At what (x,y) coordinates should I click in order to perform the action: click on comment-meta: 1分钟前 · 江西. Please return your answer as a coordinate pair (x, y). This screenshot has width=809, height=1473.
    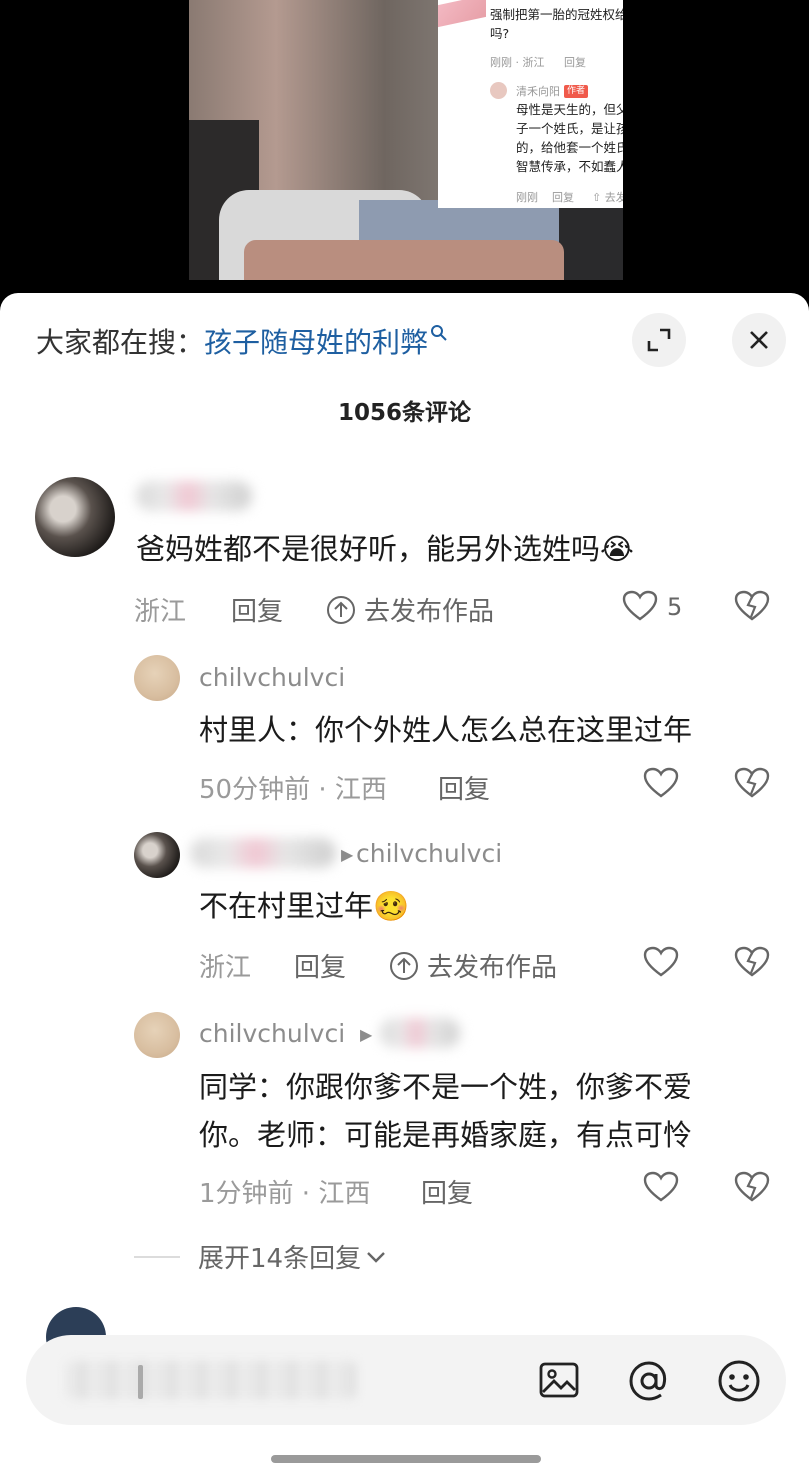
    Looking at the image, I should click on (285, 1194).